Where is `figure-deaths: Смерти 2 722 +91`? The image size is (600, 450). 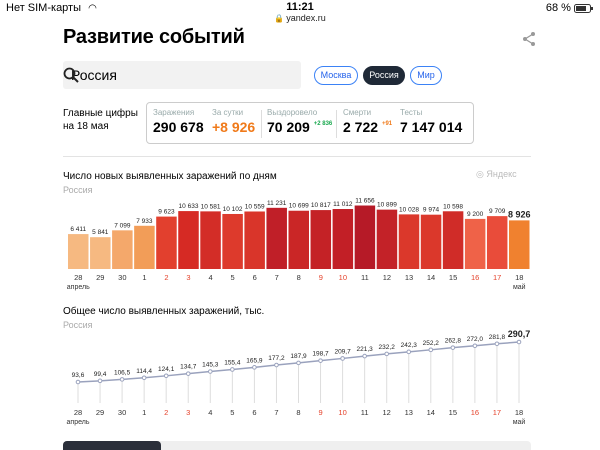
figure-deaths: Смерти 2 722 +91 is located at coordinates (367, 121).